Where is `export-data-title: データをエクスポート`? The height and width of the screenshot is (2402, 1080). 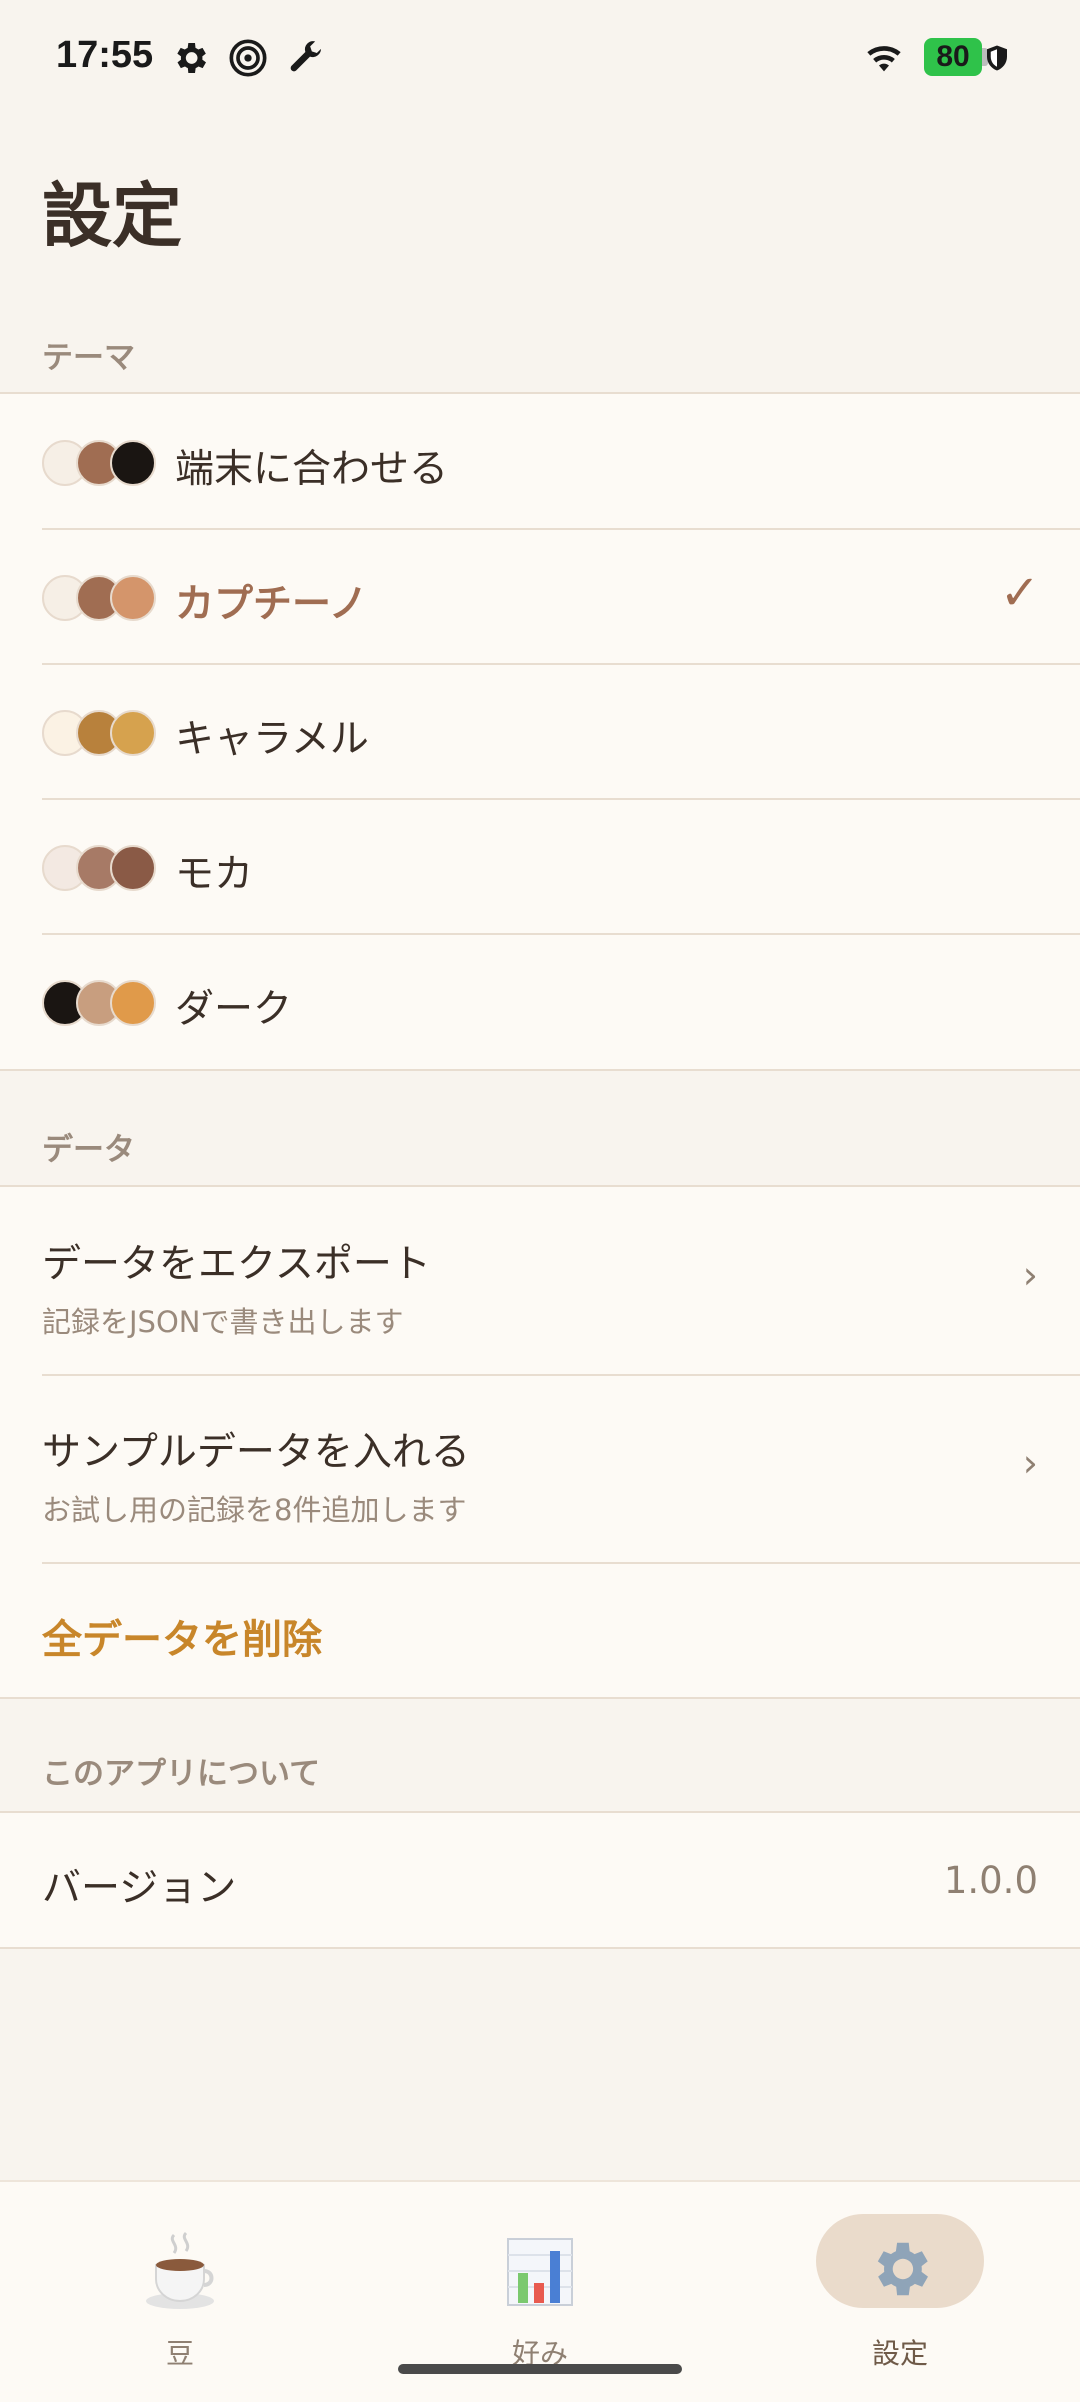
export-data-title: データをエクスポート is located at coordinates (236, 1264).